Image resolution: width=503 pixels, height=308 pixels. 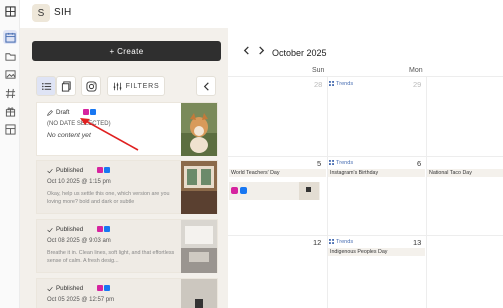 What do you see at coordinates (10, 93) in the screenshot?
I see `hashtag-icon` at bounding box center [10, 93].